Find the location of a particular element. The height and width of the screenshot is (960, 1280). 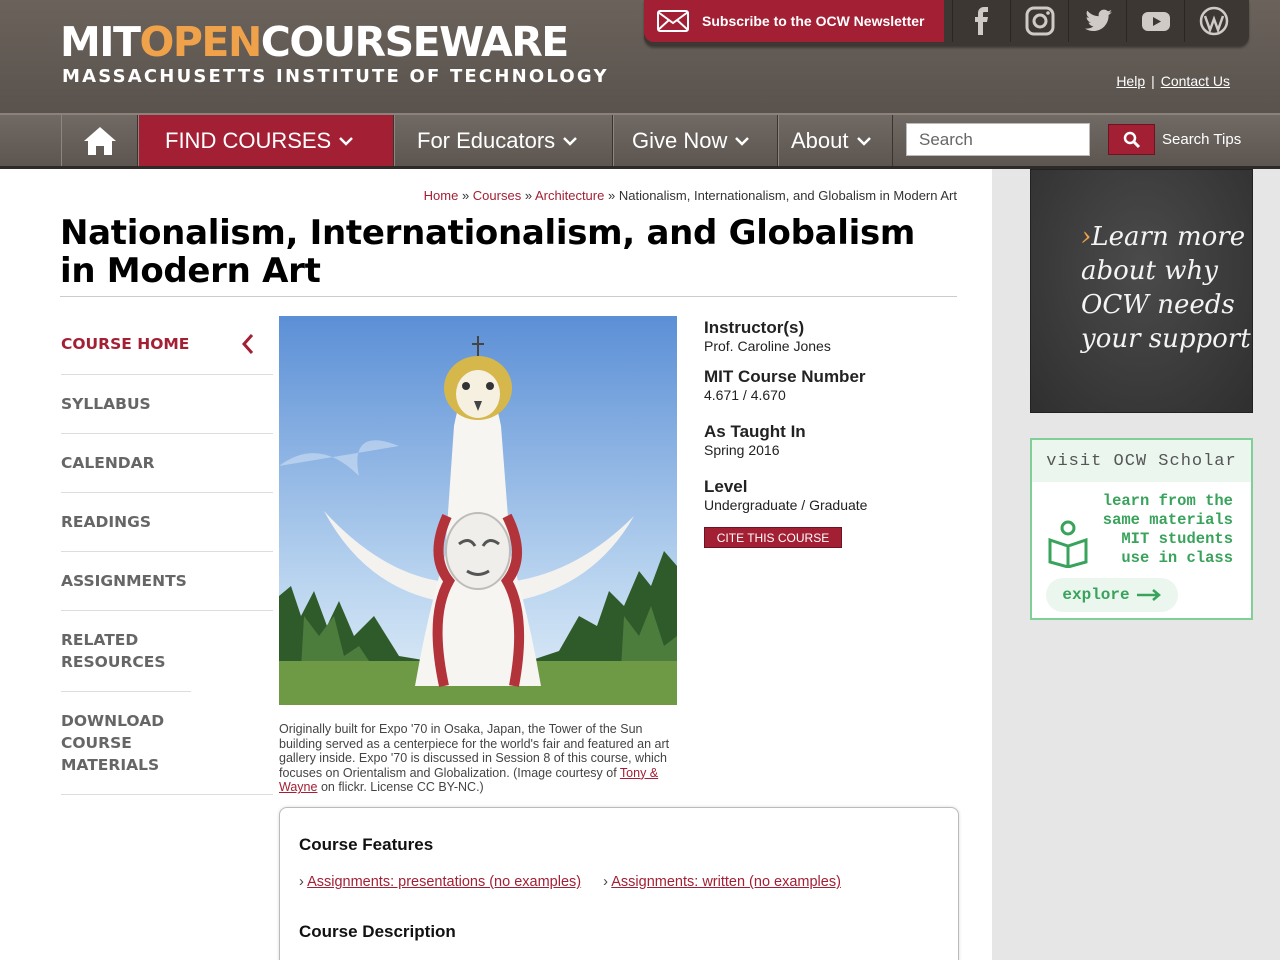

scholar-explore-button: explore is located at coordinates (1112, 595).